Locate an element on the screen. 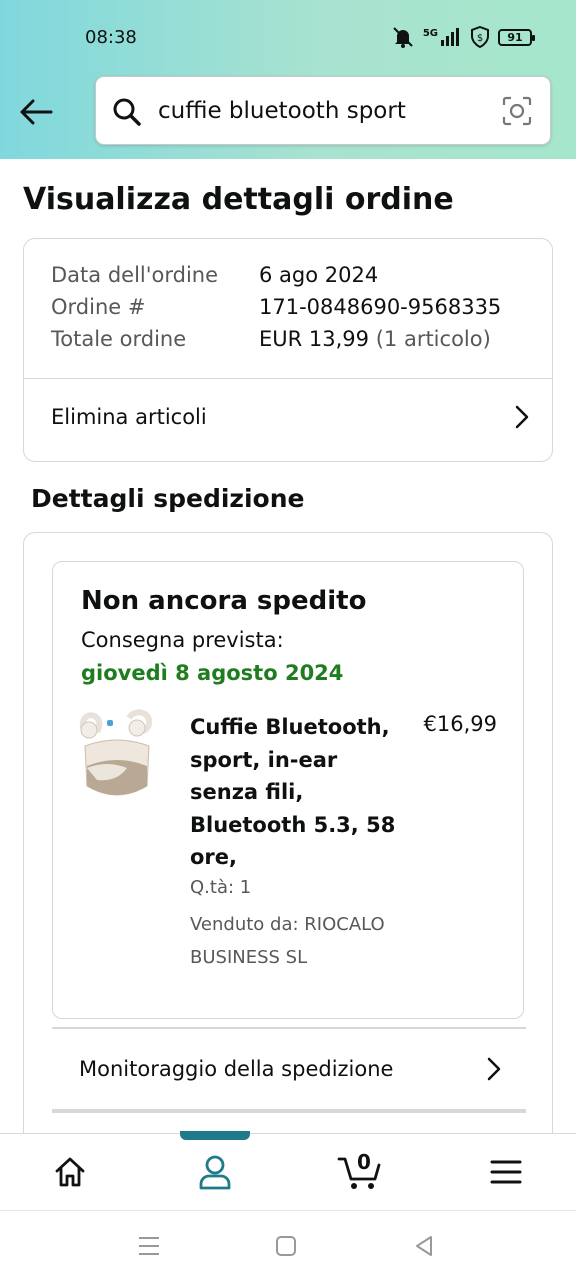 The height and width of the screenshot is (1280, 576). order-total-amount: EUR 13,99 is located at coordinates (314, 339).